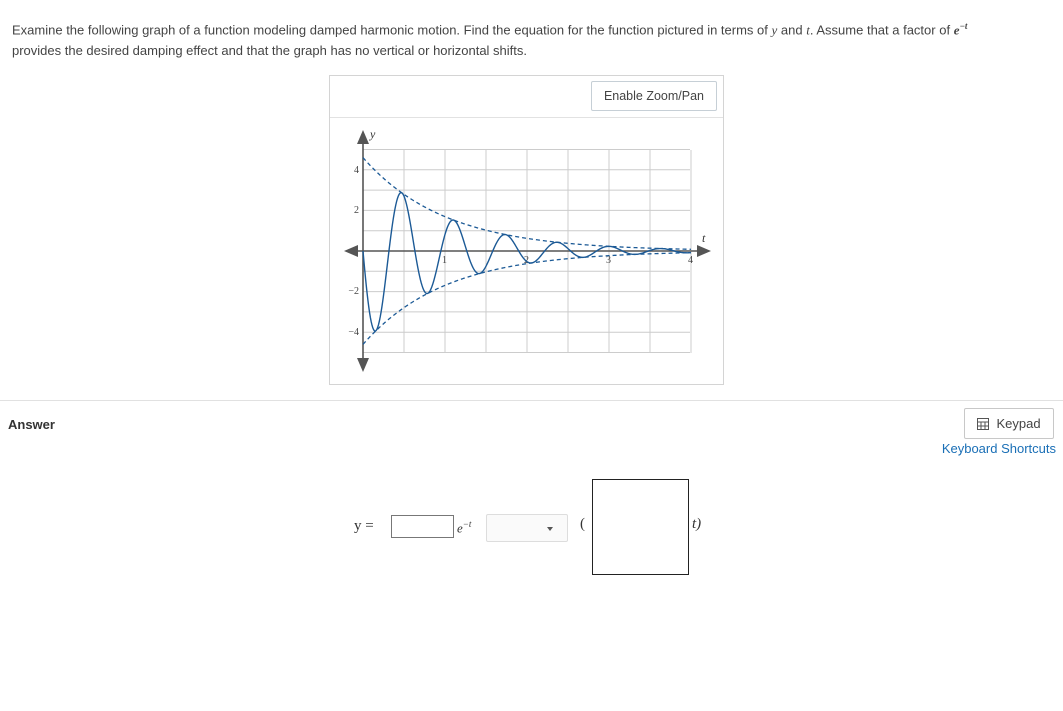 The image size is (1063, 711). What do you see at coordinates (31, 424) in the screenshot?
I see `answer-label: Answer` at bounding box center [31, 424].